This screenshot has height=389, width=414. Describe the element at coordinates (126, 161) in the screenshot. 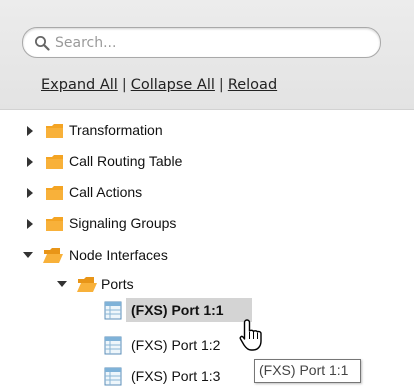

I see `tree-node-label: Call Routing Table` at that location.